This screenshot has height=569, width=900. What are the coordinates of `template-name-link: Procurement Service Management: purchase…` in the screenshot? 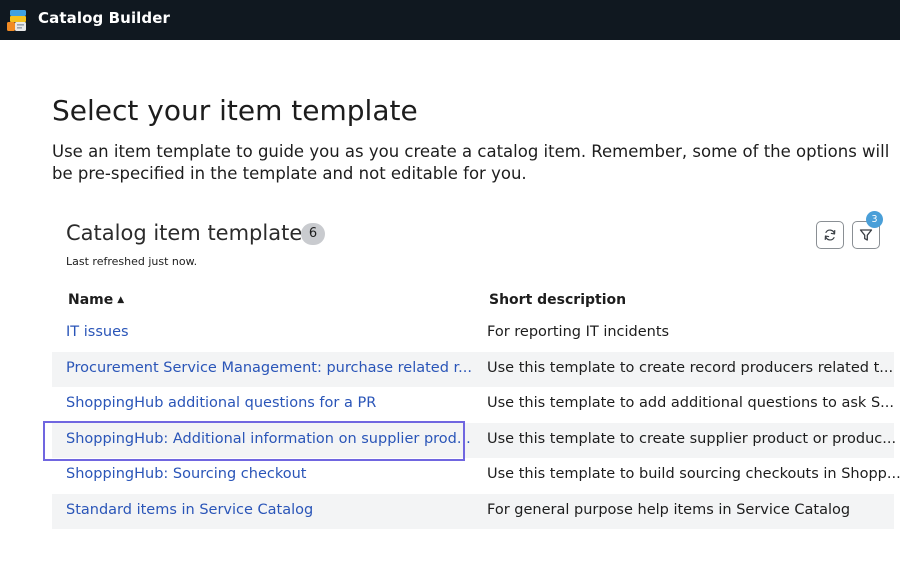 It's located at (269, 368).